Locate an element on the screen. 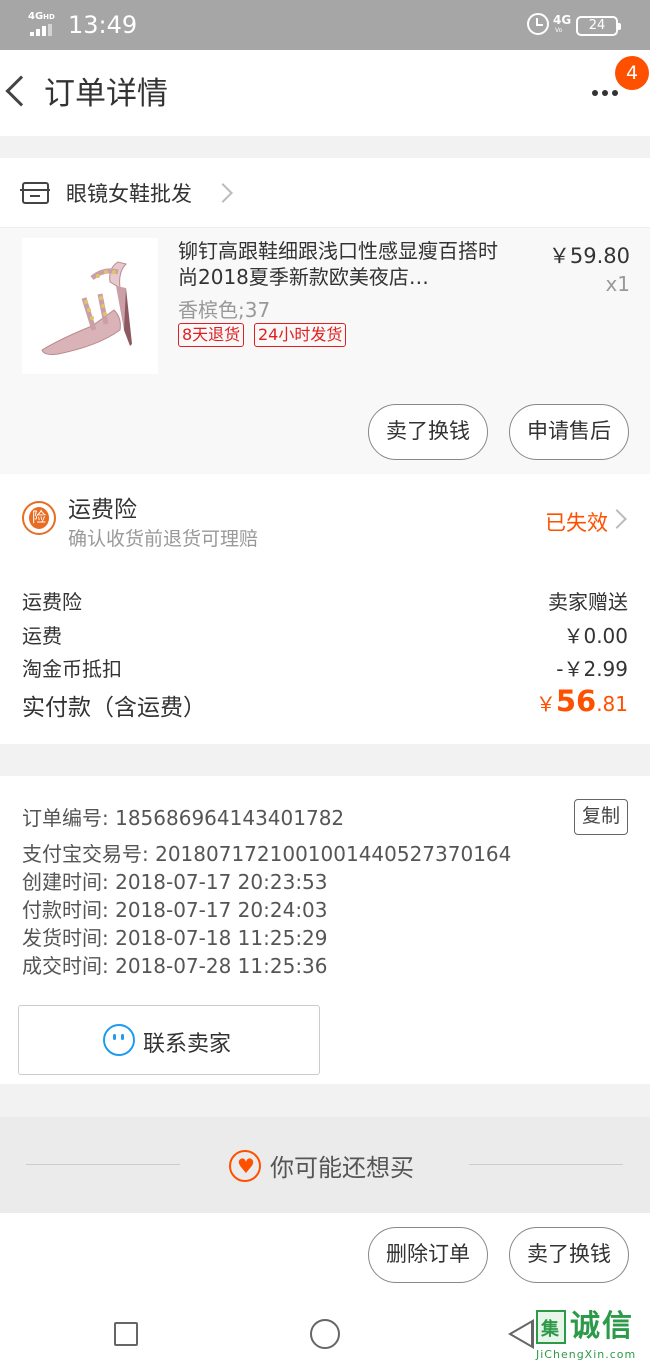 This screenshot has height=1372, width=650. watermark-text: 诚信 is located at coordinates (602, 1326).